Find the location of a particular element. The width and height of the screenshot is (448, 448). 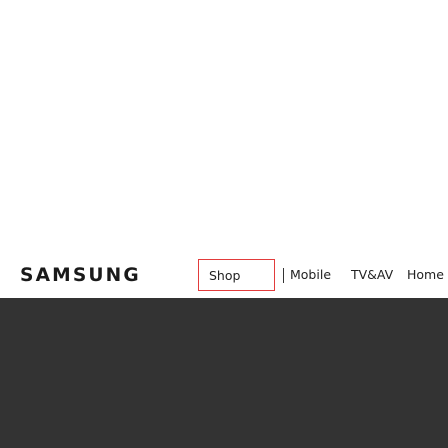

site-header: SAMSUNG Shop Mobile TV&AV Home Appl is located at coordinates (224, 275).